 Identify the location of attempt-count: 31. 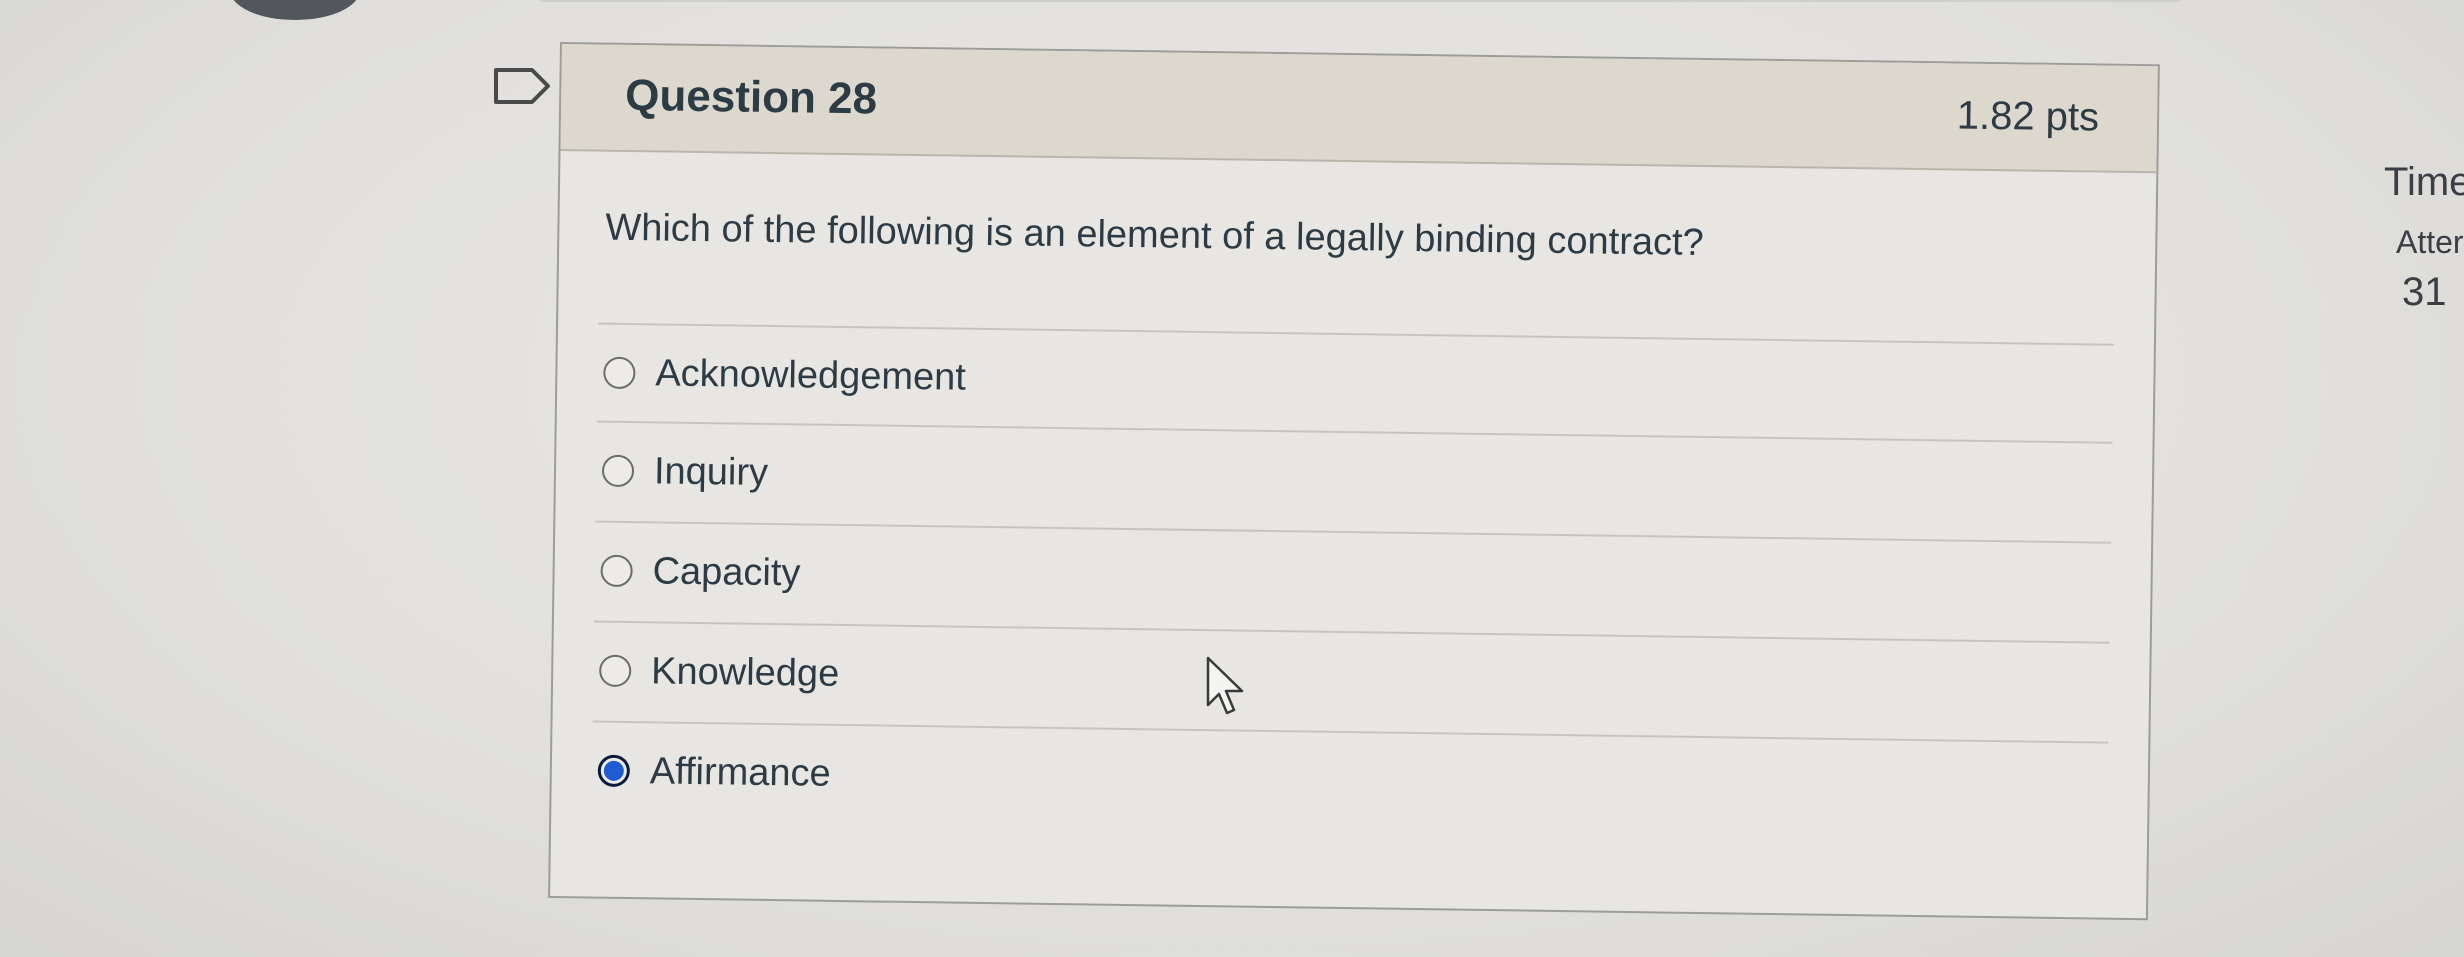
(2424, 292).